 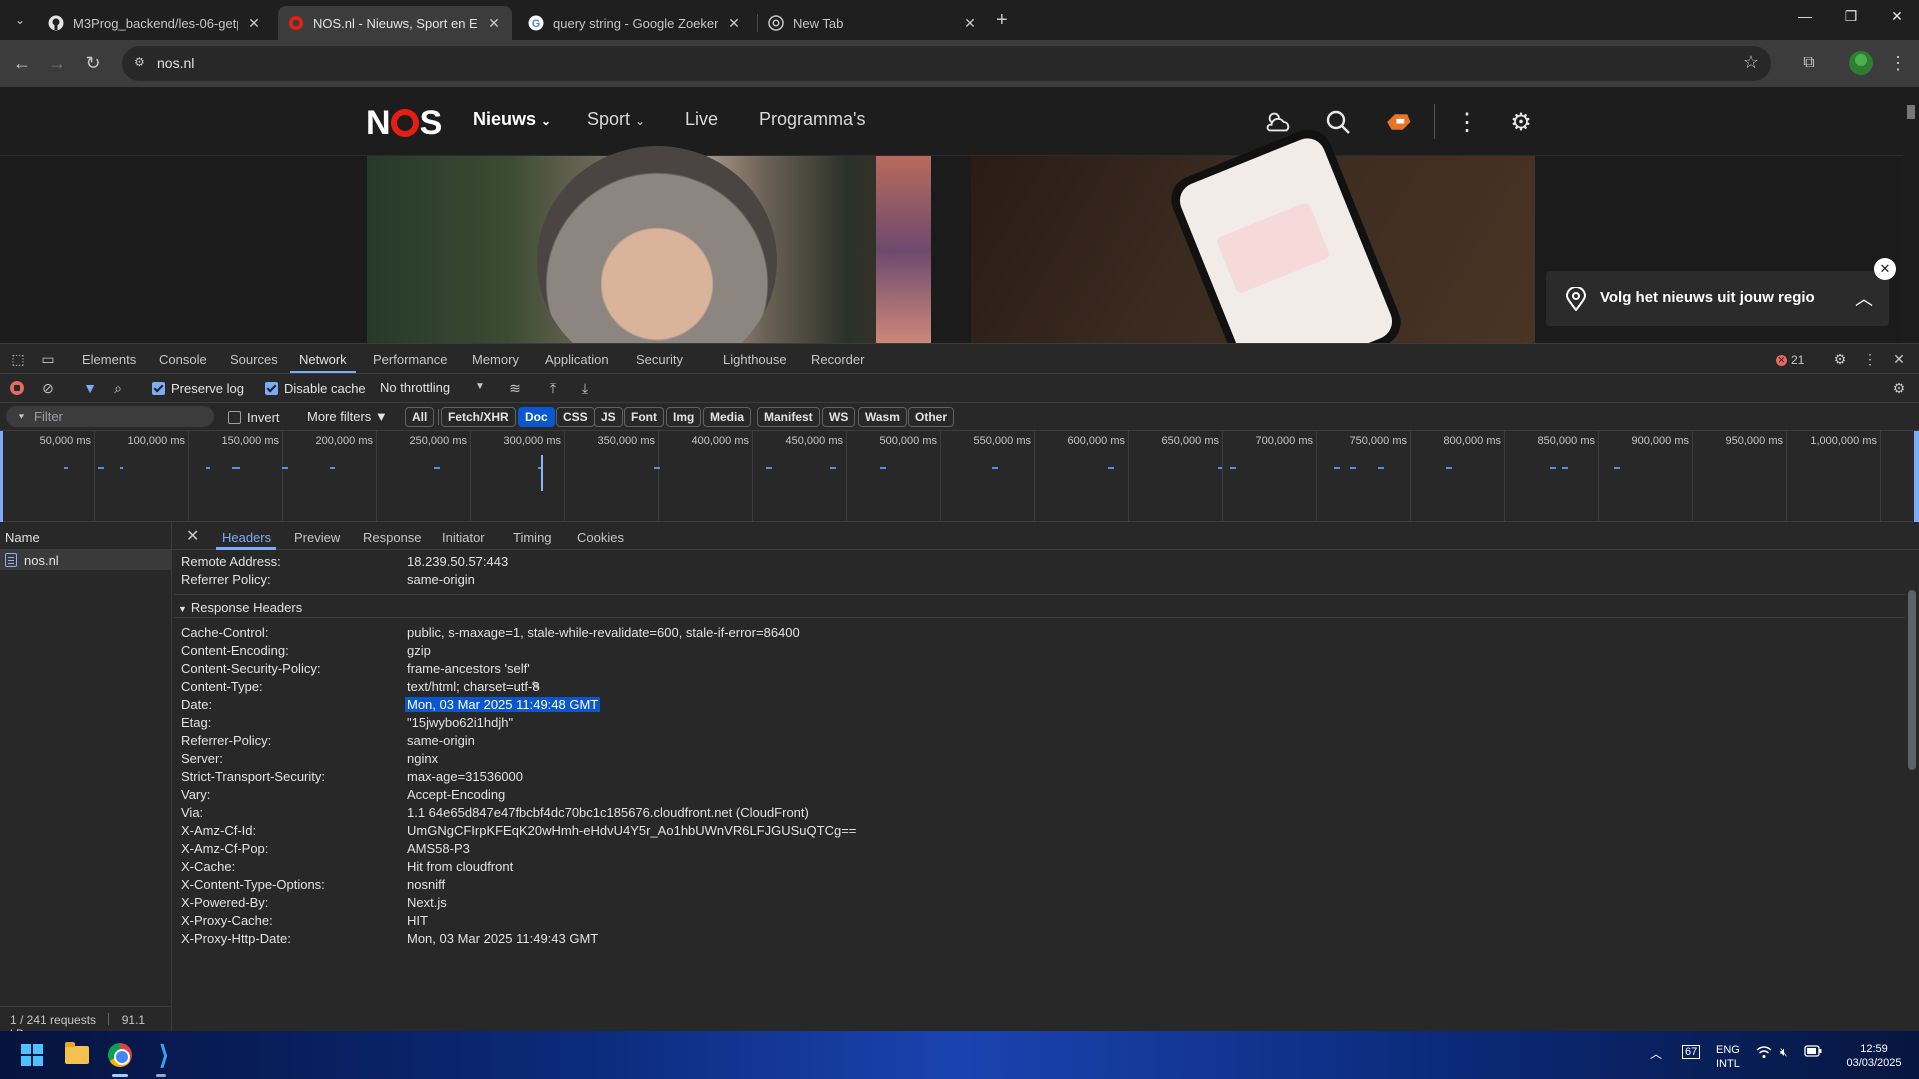 I want to click on devtools-settings-icon: ⚙, so click(x=1840, y=359).